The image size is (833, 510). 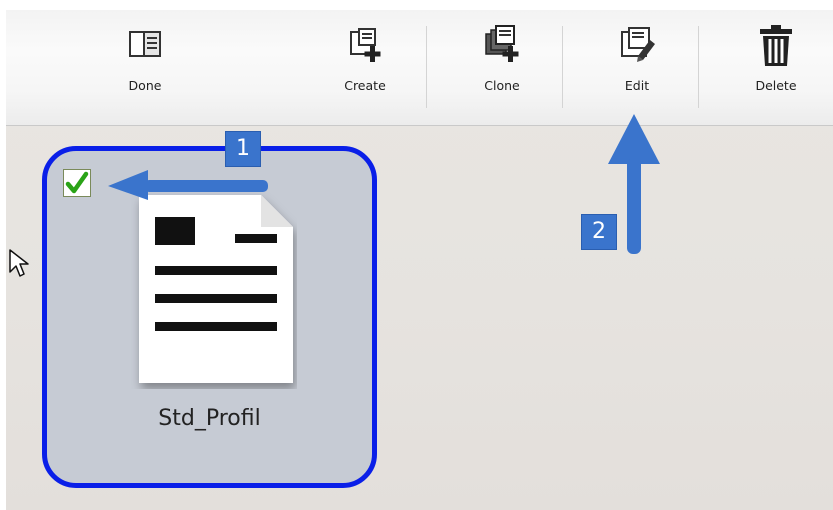 I want to click on annotation-arrow-left-icon, so click(x=191, y=187).